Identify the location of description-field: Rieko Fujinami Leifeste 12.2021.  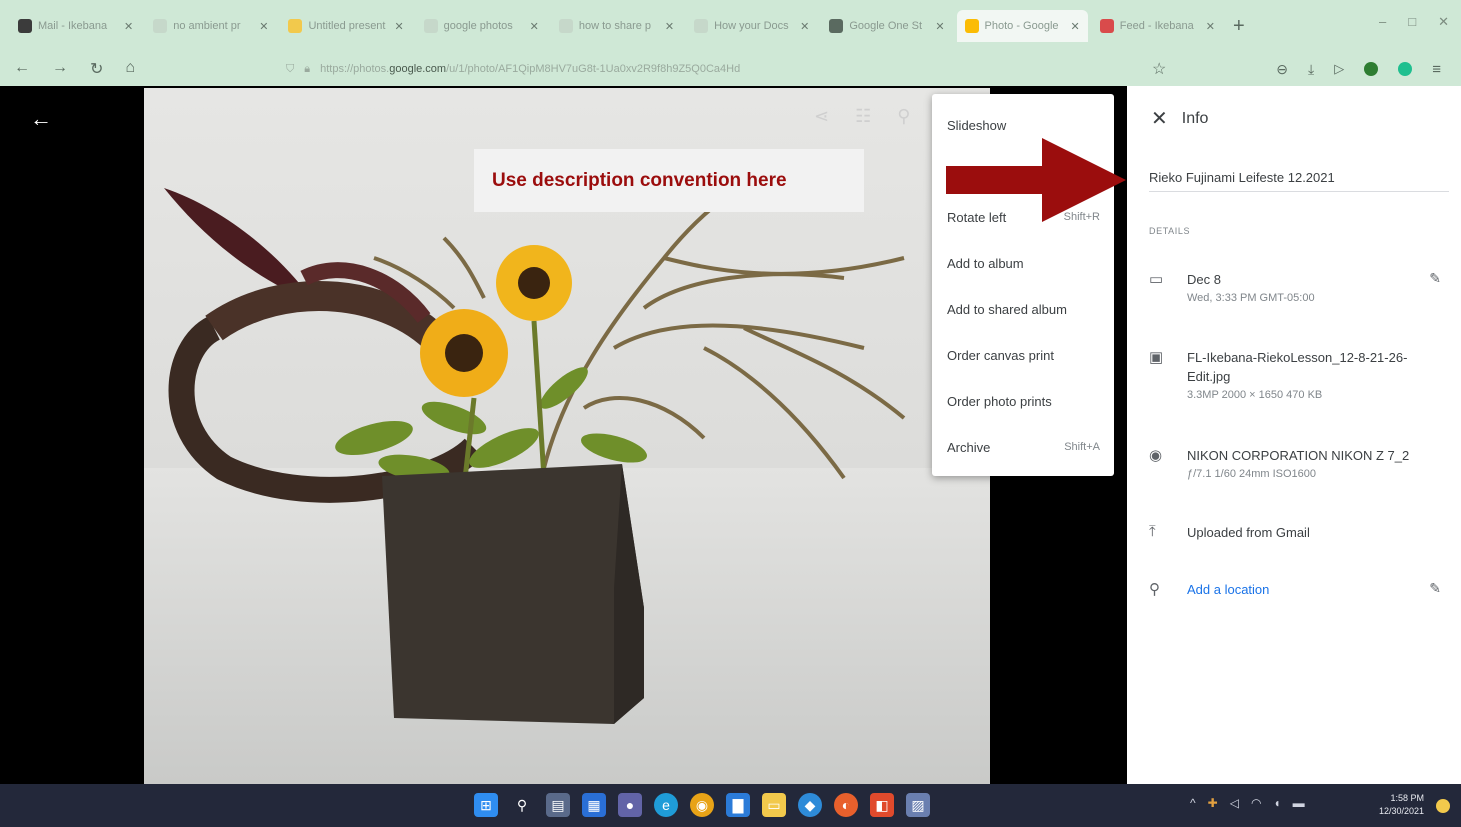
(1299, 181).